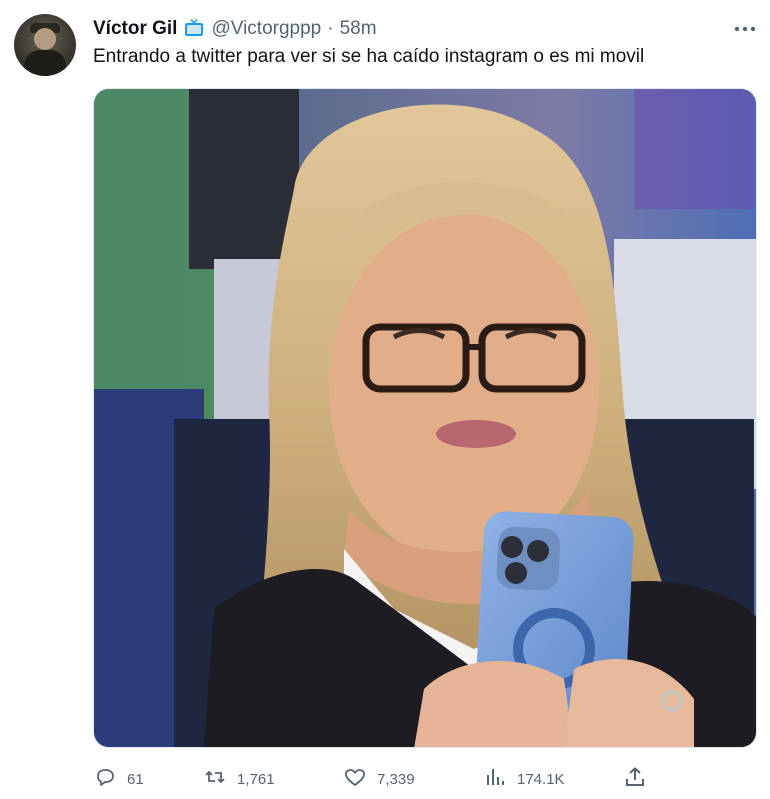 The image size is (770, 799). I want to click on avatar-face, so click(45, 39).